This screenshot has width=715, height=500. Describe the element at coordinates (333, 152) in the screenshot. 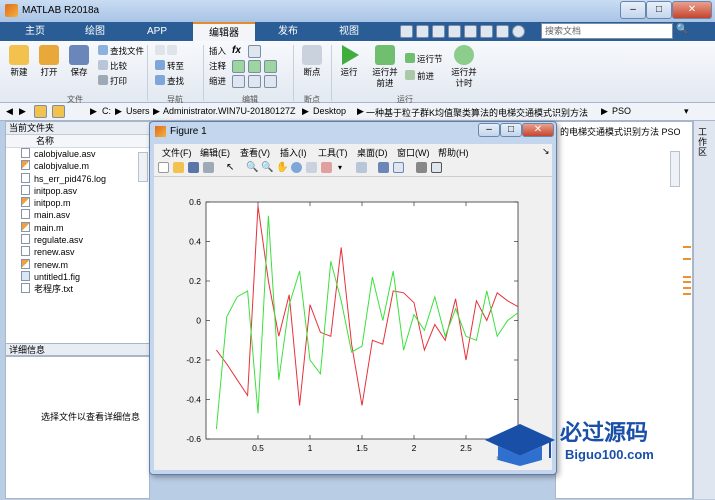

I see `menu-tools: 工具(T)` at that location.